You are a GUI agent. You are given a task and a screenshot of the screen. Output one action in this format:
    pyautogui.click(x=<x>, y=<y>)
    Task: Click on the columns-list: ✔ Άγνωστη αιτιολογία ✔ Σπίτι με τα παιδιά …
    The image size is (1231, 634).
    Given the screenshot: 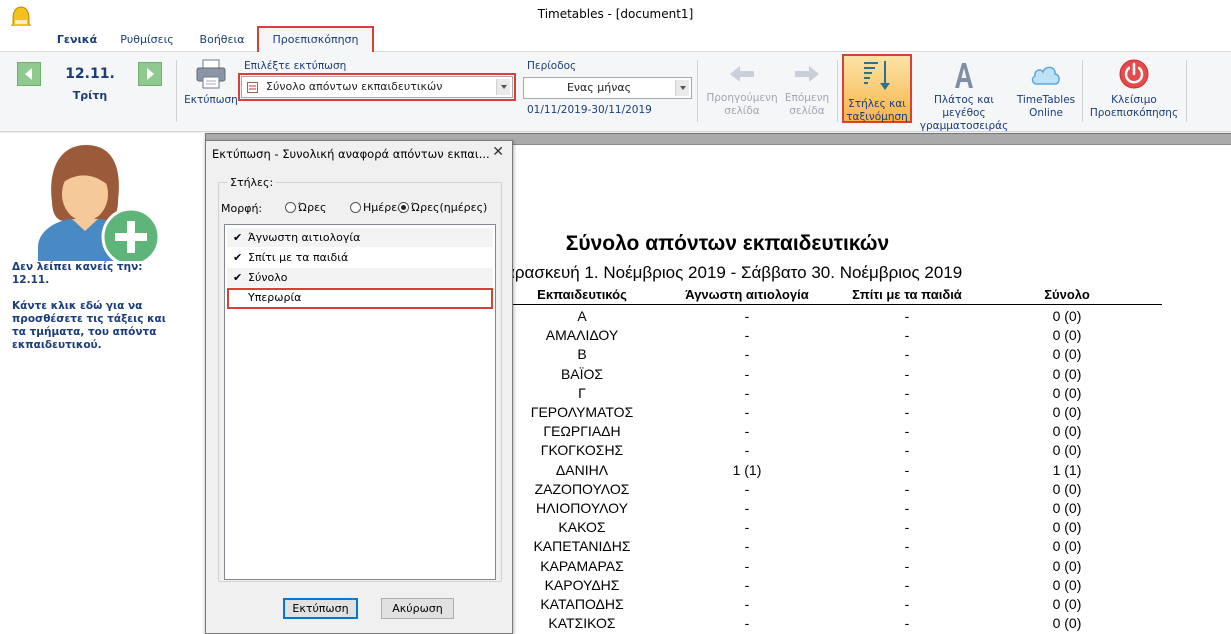 What is the action you would take?
    pyautogui.click(x=360, y=402)
    